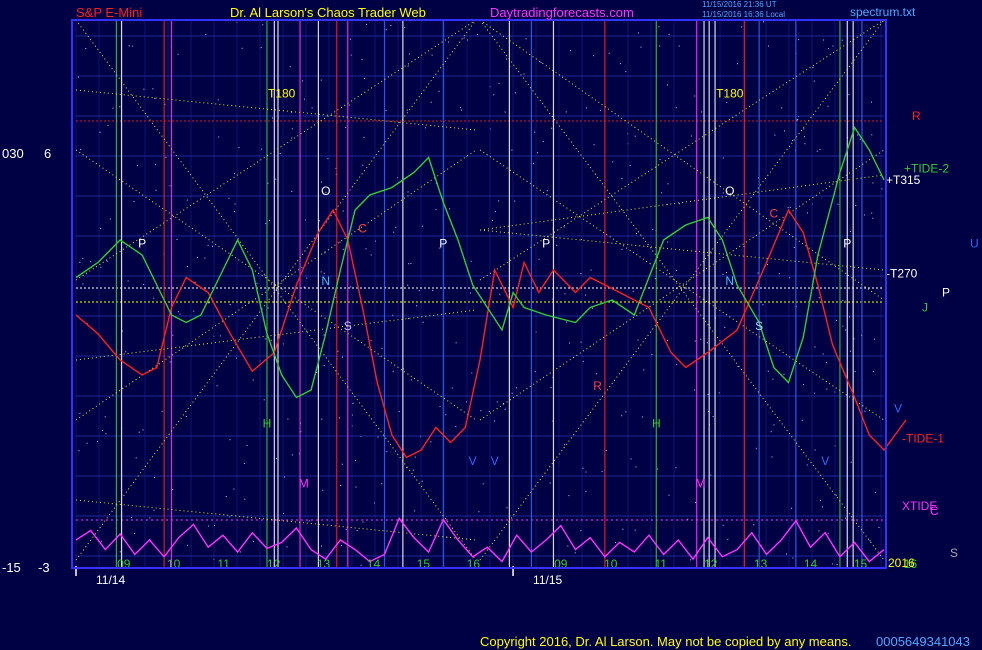 Image resolution: width=982 pixels, height=650 pixels. What do you see at coordinates (562, 12) in the screenshot?
I see `site-link: Daytradingforecasts.com` at bounding box center [562, 12].